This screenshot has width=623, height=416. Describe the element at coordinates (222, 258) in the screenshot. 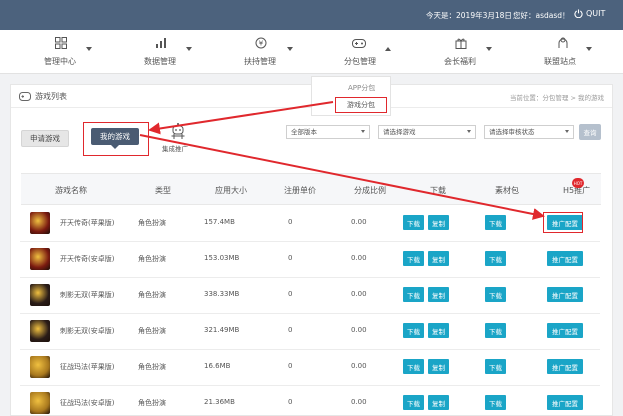

I see `app-size: 153.03MB` at that location.